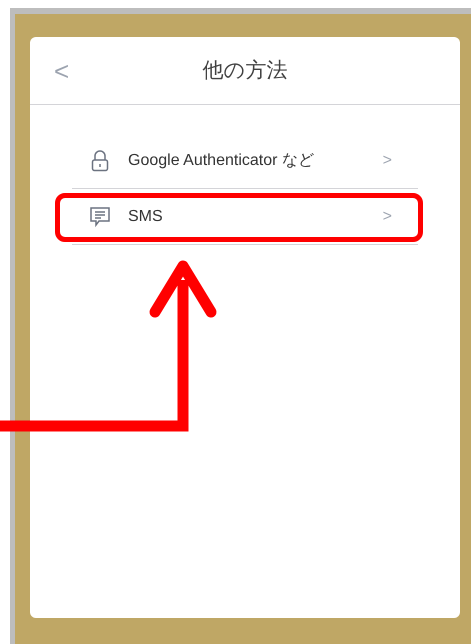 This screenshot has height=644, width=471. I want to click on option-row: SMS >, so click(245, 217).